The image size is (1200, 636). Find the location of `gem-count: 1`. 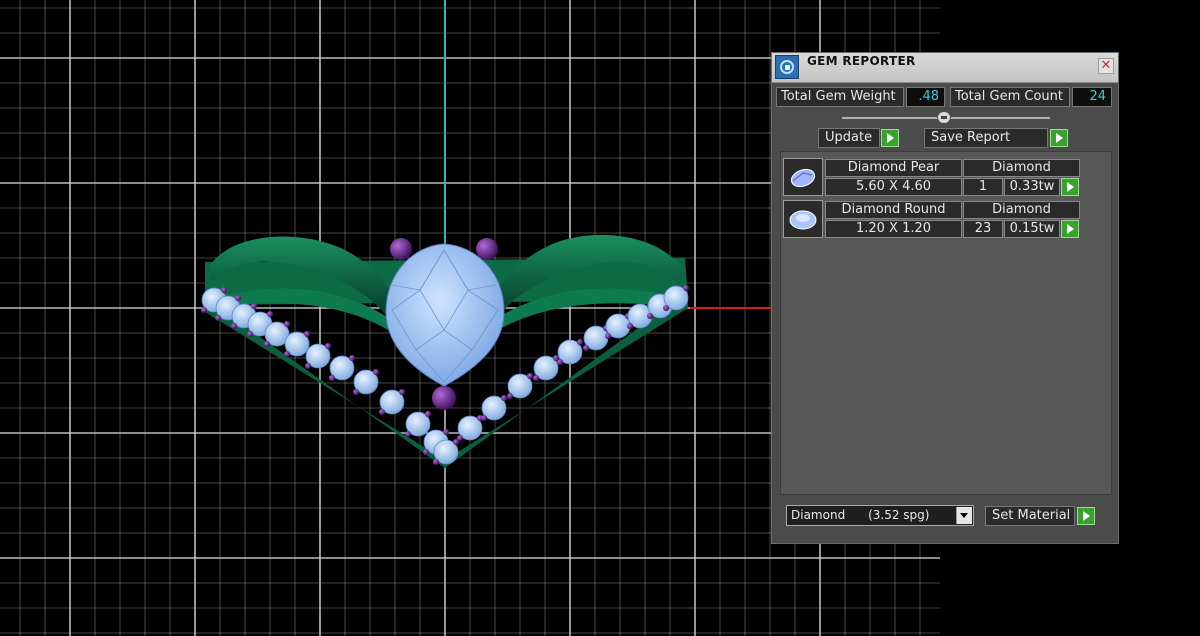

gem-count: 1 is located at coordinates (983, 187).